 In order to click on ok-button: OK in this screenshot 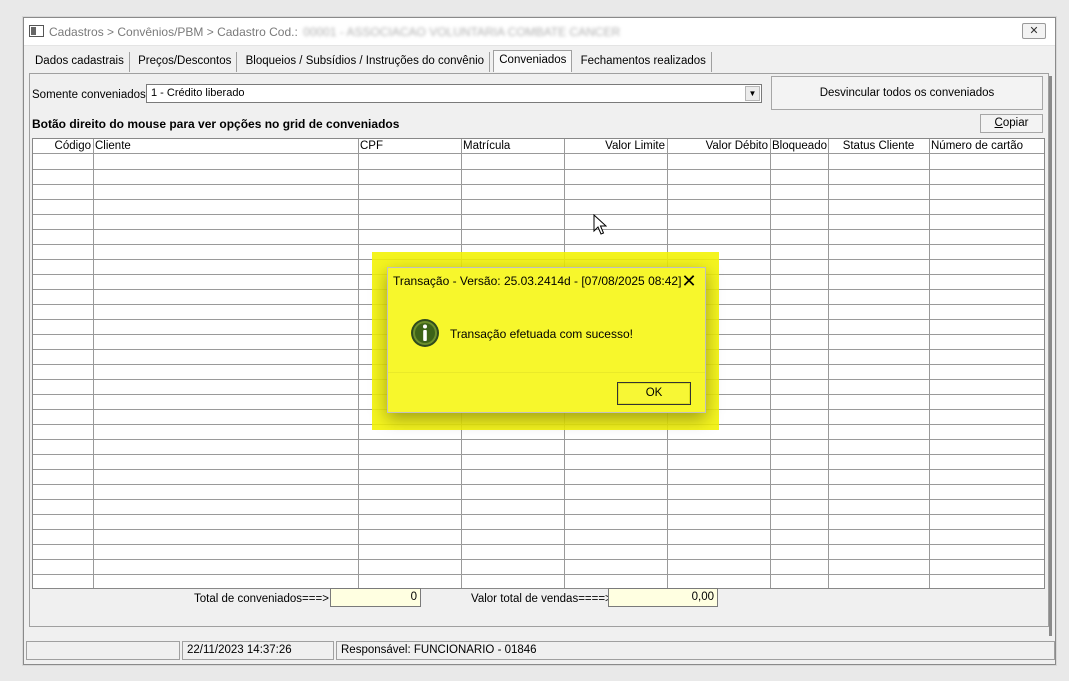, I will do `click(654, 393)`.